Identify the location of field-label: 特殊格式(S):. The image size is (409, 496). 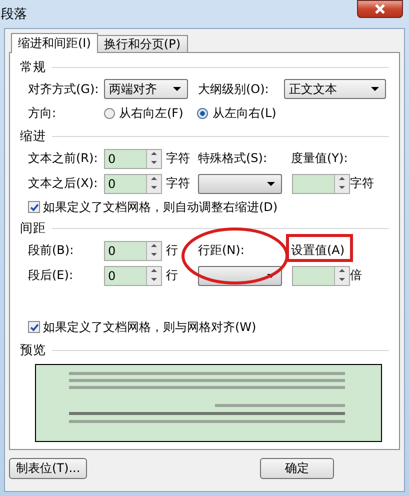
(233, 158).